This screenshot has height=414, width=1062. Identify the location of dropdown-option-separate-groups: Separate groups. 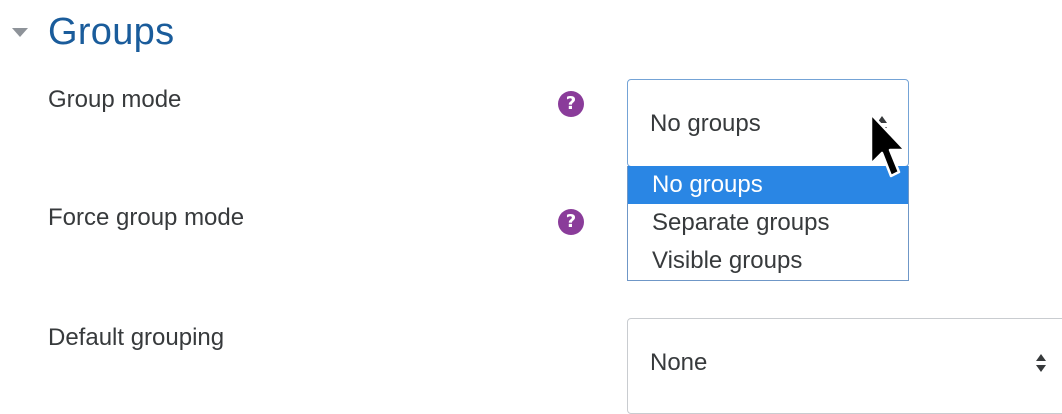
(768, 223).